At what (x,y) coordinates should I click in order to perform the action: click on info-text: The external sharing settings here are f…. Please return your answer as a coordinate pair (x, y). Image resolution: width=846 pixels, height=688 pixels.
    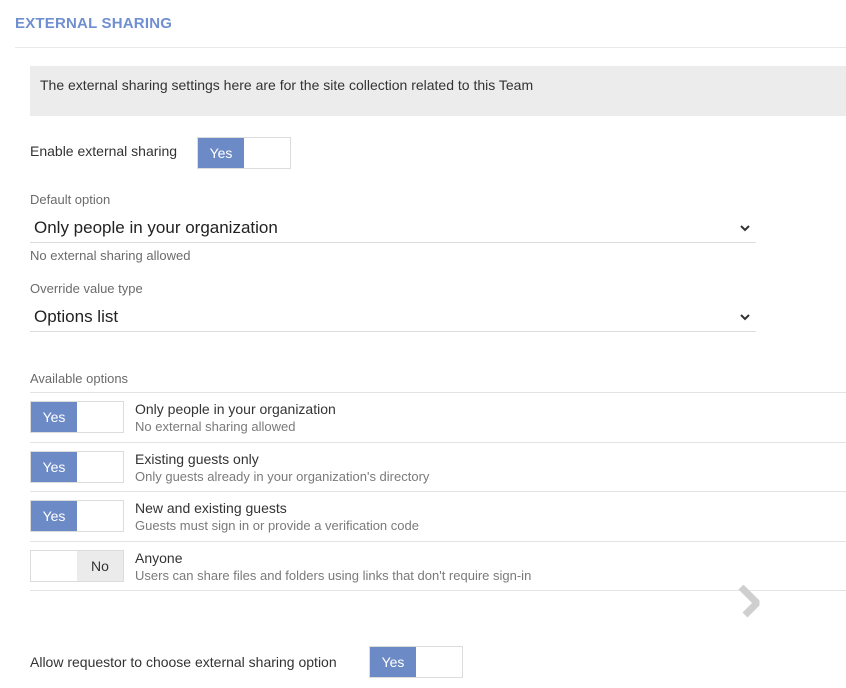
    Looking at the image, I should click on (287, 85).